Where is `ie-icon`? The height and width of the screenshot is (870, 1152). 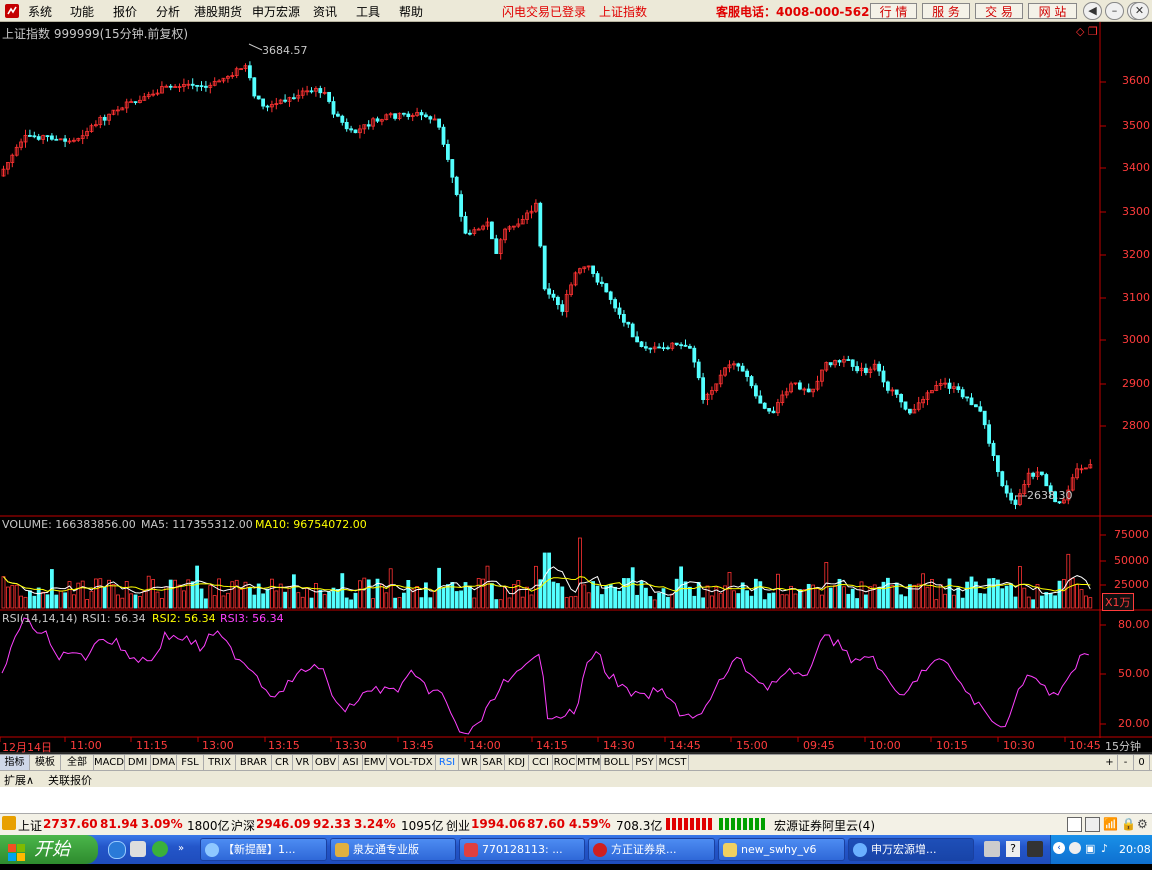 ie-icon is located at coordinates (117, 850).